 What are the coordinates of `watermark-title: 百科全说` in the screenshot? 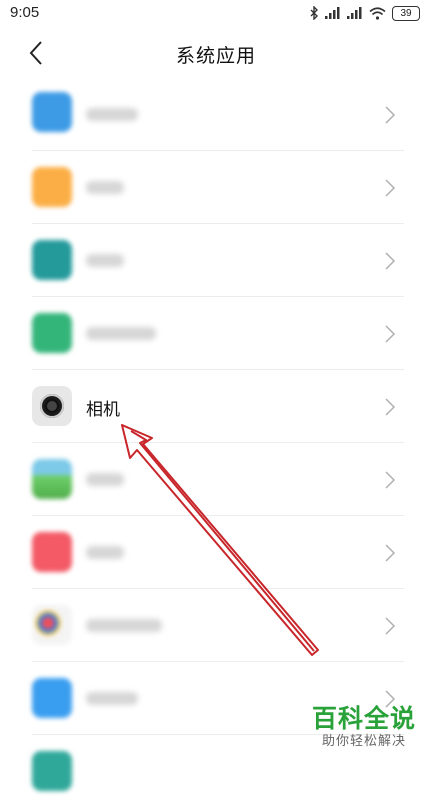 It's located at (363, 718).